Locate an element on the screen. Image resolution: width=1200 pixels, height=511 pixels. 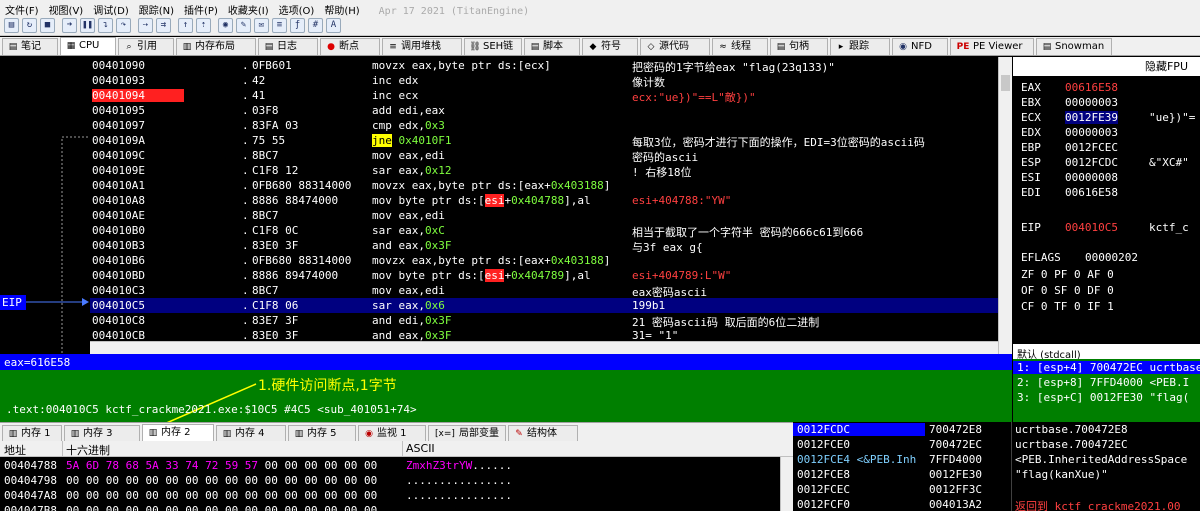
tab-threads: ≈ 线程 is located at coordinates (740, 46).